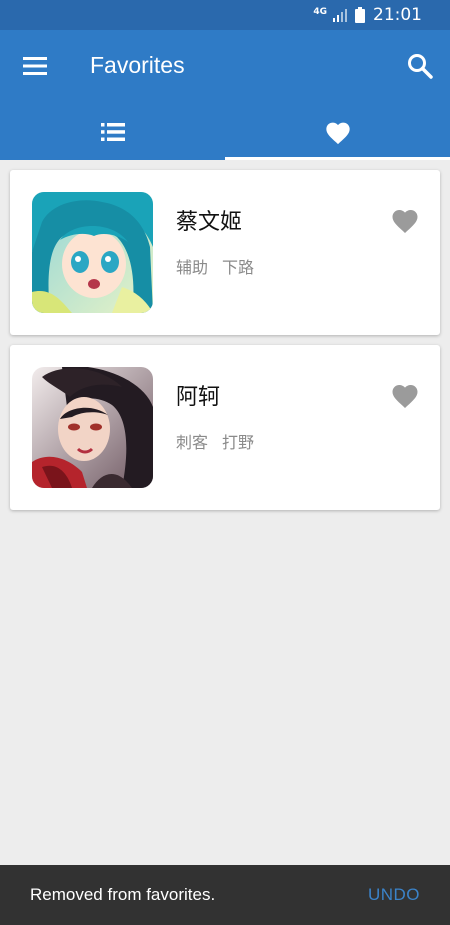 This screenshot has width=450, height=925. Describe the element at coordinates (397, 15) in the screenshot. I see `status-time: 21:01` at that location.